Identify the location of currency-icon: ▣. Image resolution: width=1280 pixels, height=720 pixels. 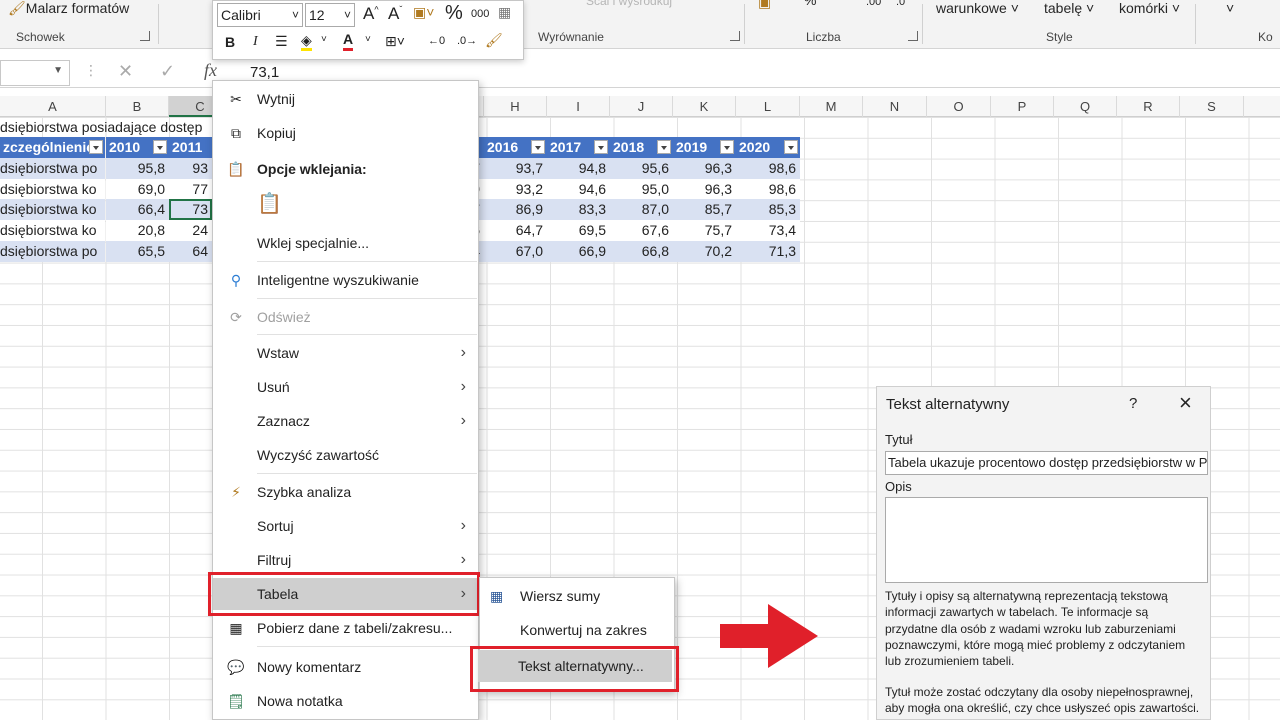
(764, 5).